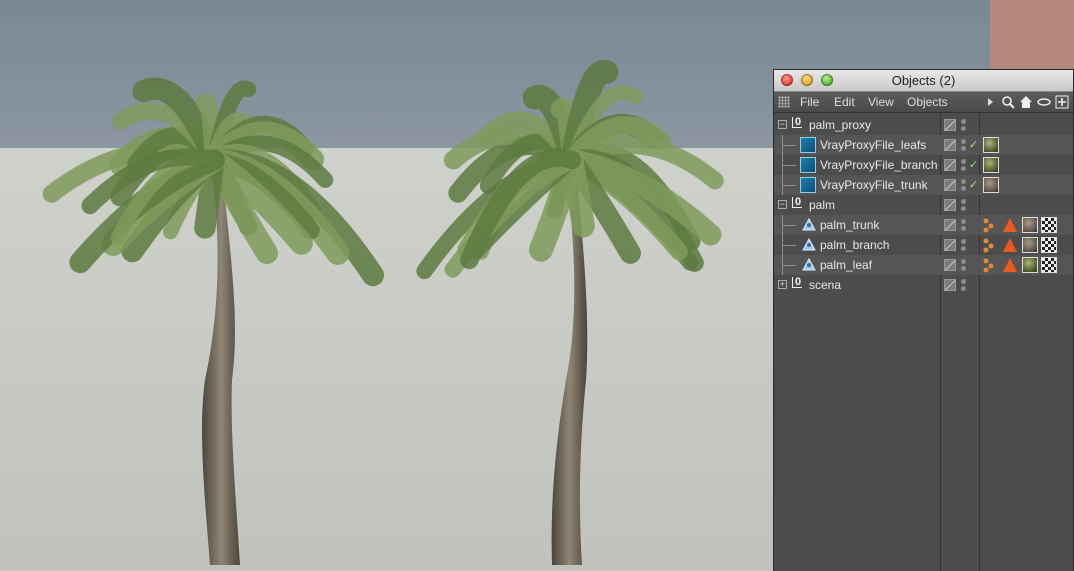 Image resolution: width=1074 pixels, height=571 pixels. Describe the element at coordinates (809, 102) in the screenshot. I see `menu-file: File` at that location.